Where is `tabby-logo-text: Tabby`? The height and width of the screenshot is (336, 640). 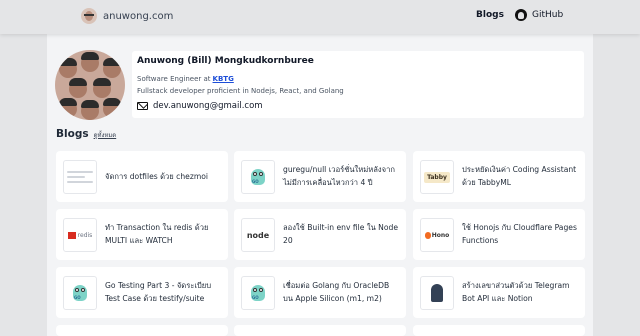 tabby-logo-text: Tabby is located at coordinates (437, 177).